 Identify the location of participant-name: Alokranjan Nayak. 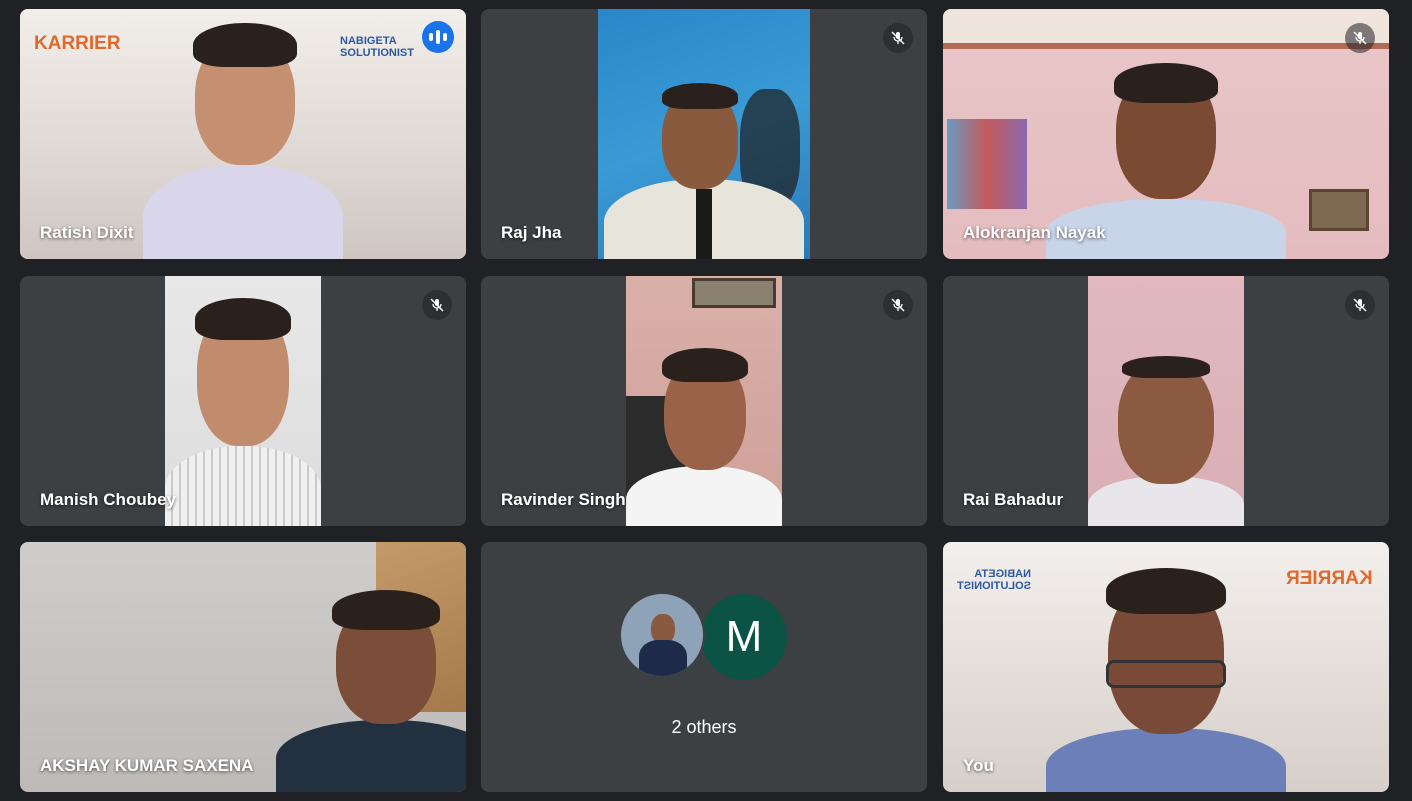
(1034, 232).